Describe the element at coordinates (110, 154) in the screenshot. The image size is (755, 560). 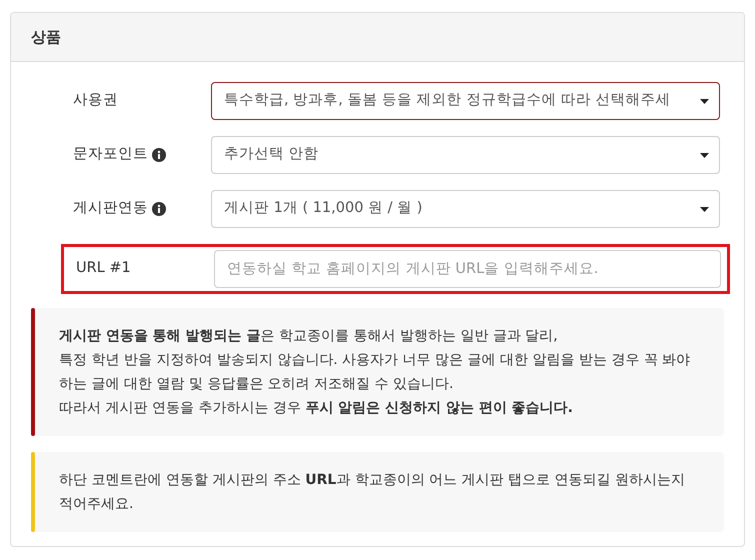
I see `field-label: 문자포인트` at that location.